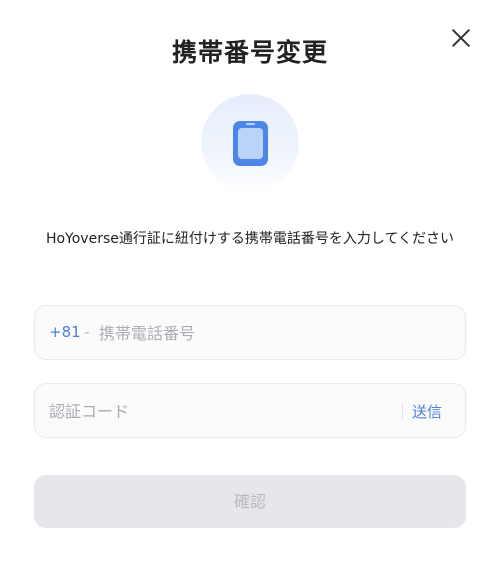  Describe the element at coordinates (250, 501) in the screenshot. I see `confirm-button: 確認` at that location.